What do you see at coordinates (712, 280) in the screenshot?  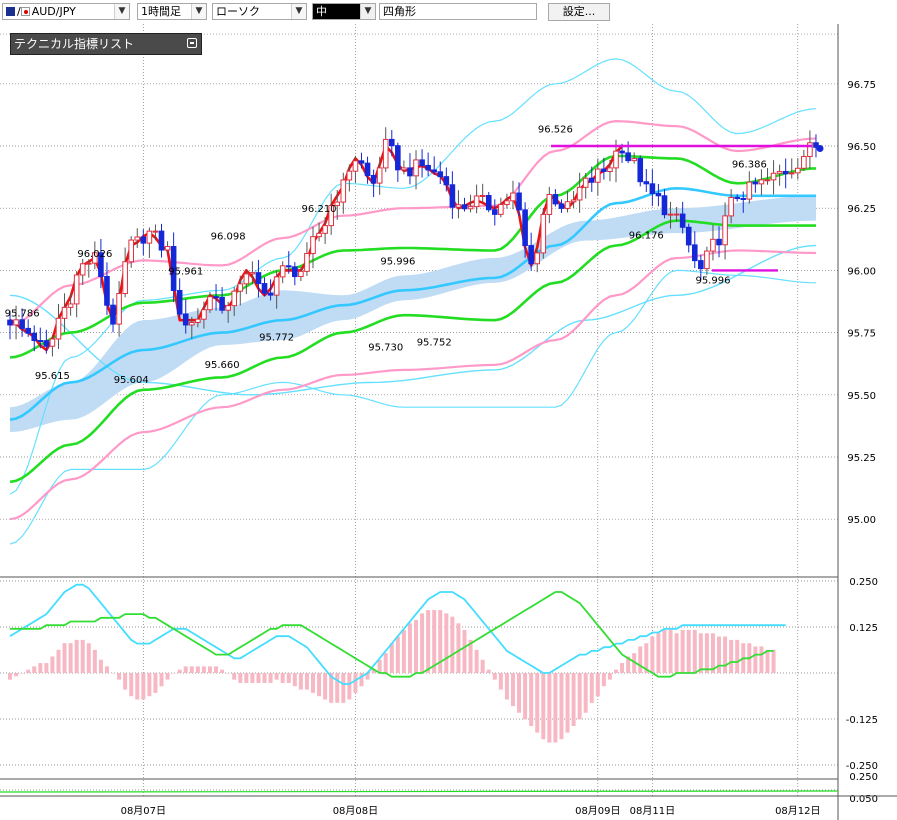 I see `price-annotation: 95.996` at bounding box center [712, 280].